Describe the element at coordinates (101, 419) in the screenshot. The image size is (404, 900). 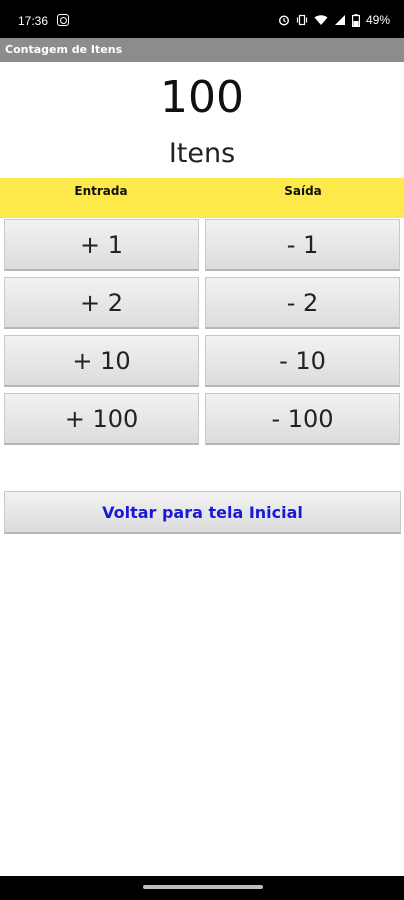
I see `add-100-button: + 100` at that location.